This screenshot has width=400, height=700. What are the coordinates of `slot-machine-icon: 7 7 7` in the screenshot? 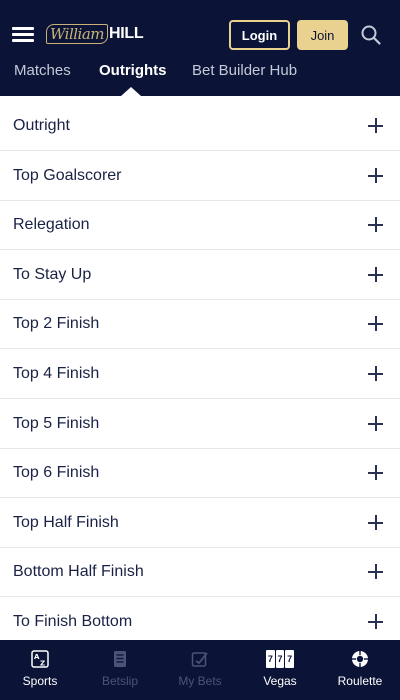 It's located at (280, 659).